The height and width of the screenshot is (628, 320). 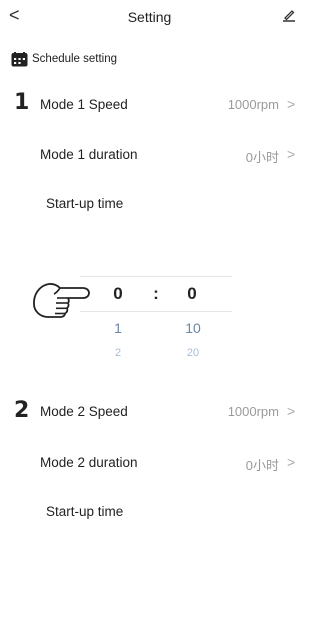 What do you see at coordinates (192, 294) in the screenshot?
I see `picker-minutes-selected: 0` at bounding box center [192, 294].